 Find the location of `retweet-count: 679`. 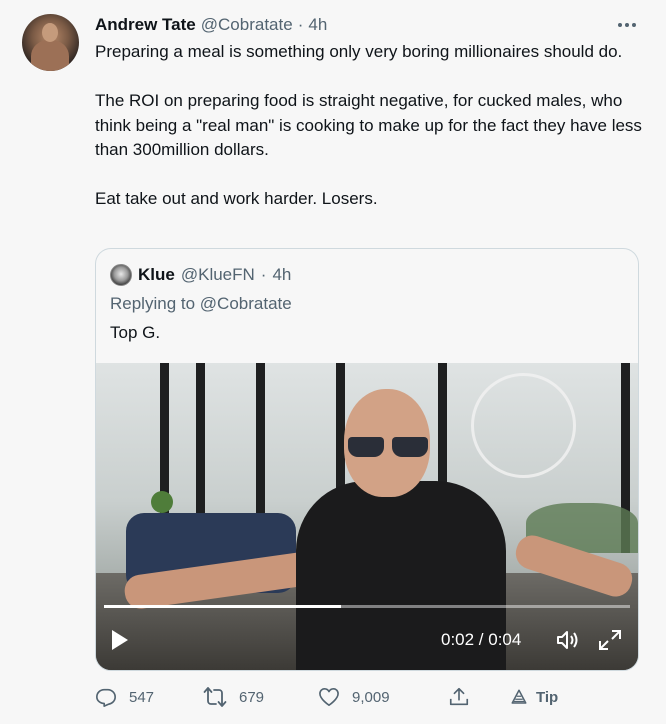

retweet-count: 679 is located at coordinates (252, 697).